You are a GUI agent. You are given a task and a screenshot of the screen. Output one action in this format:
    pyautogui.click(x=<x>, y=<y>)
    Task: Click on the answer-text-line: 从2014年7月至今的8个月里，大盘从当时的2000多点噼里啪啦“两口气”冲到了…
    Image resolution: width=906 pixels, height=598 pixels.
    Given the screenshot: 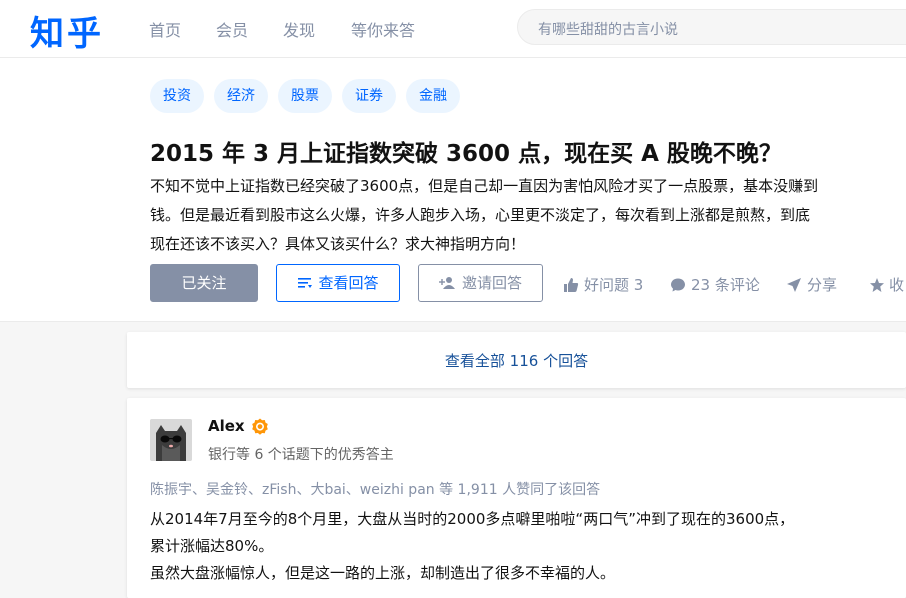 What is the action you would take?
    pyautogui.click(x=472, y=519)
    